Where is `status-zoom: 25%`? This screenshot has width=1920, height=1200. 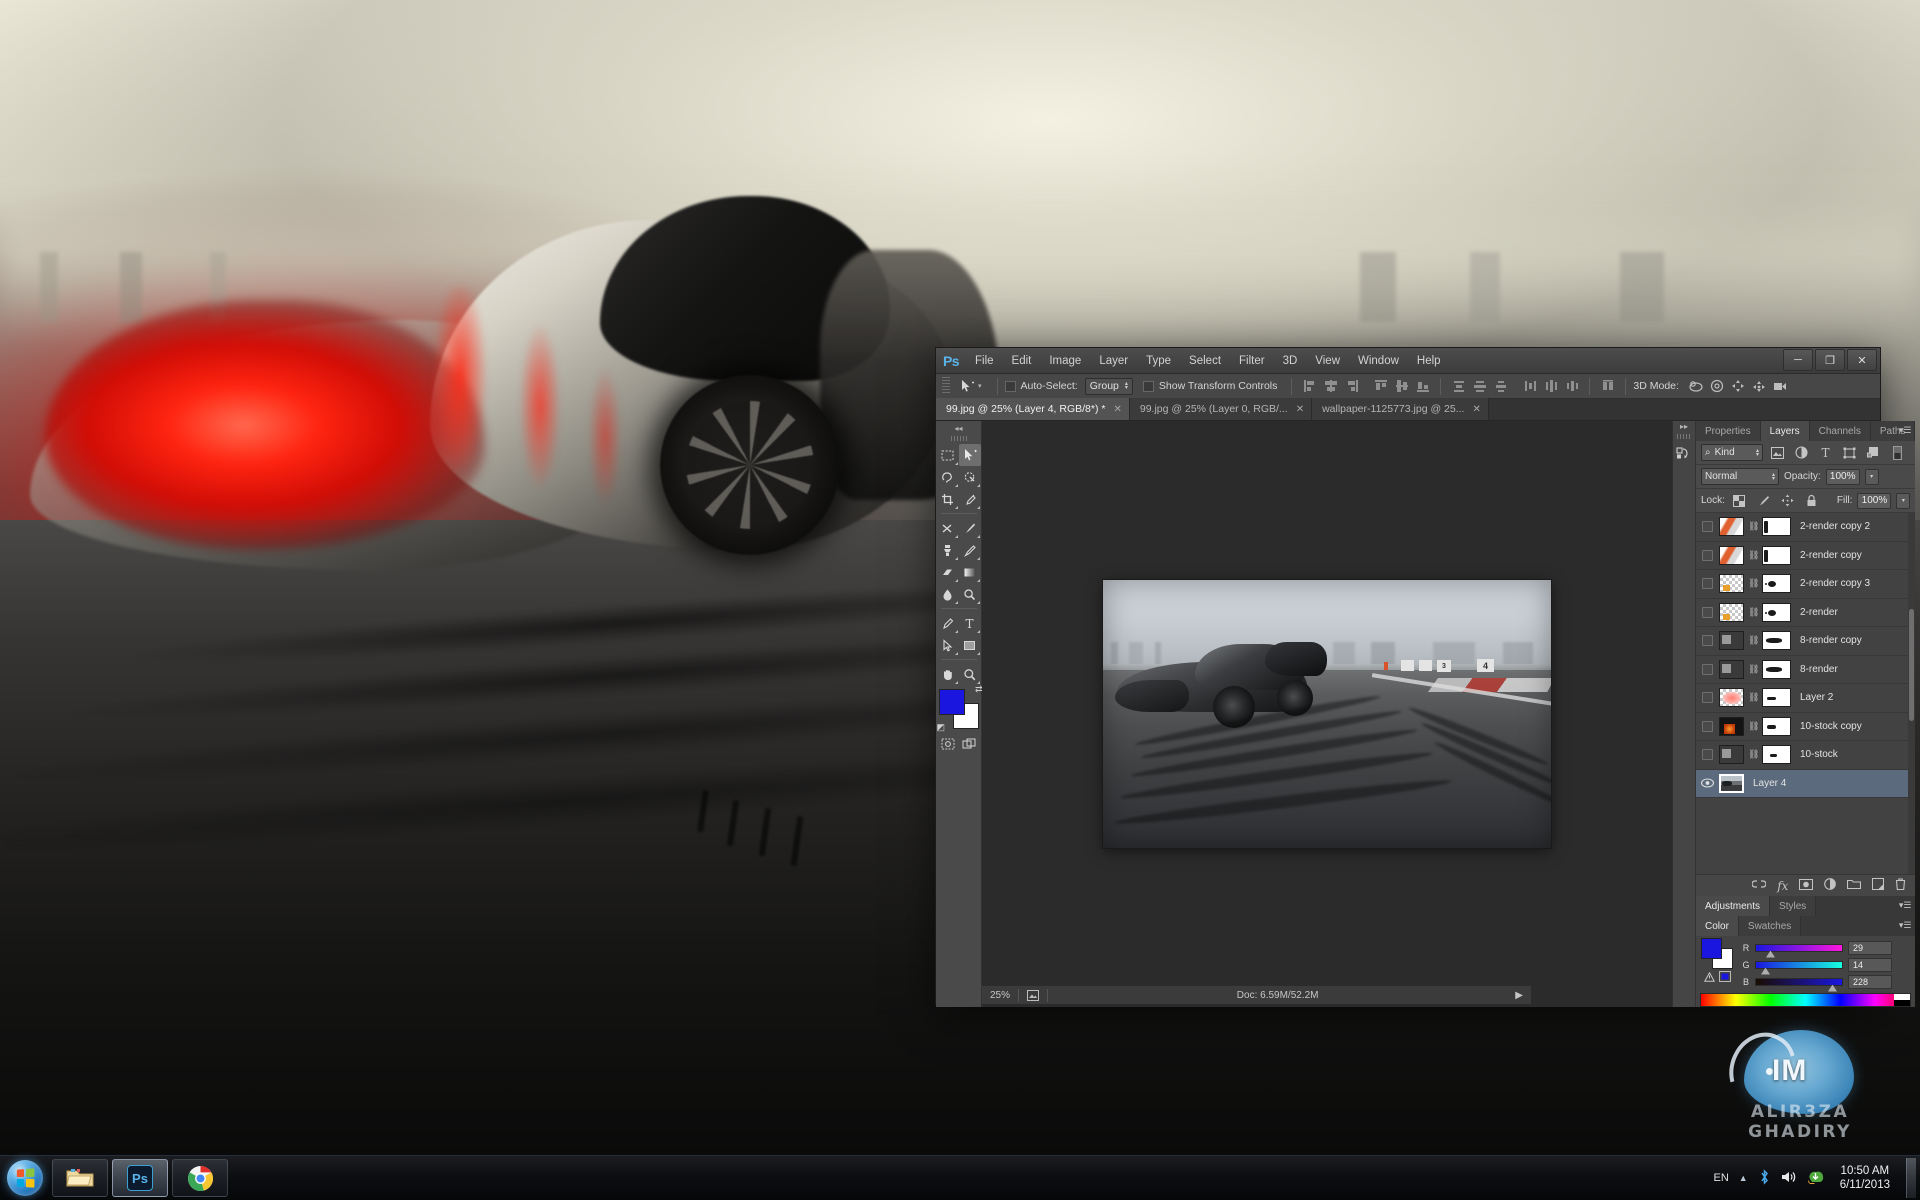
status-zoom: 25% is located at coordinates (1000, 995).